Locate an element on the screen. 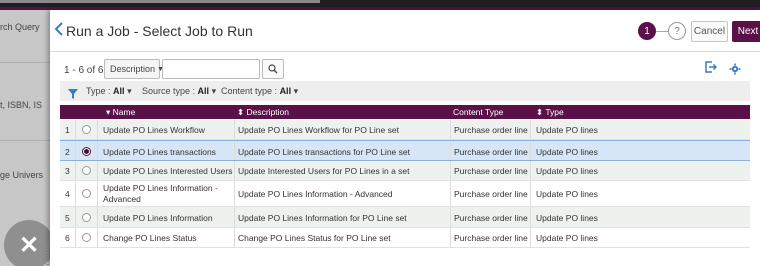  filter-icon is located at coordinates (73, 92).